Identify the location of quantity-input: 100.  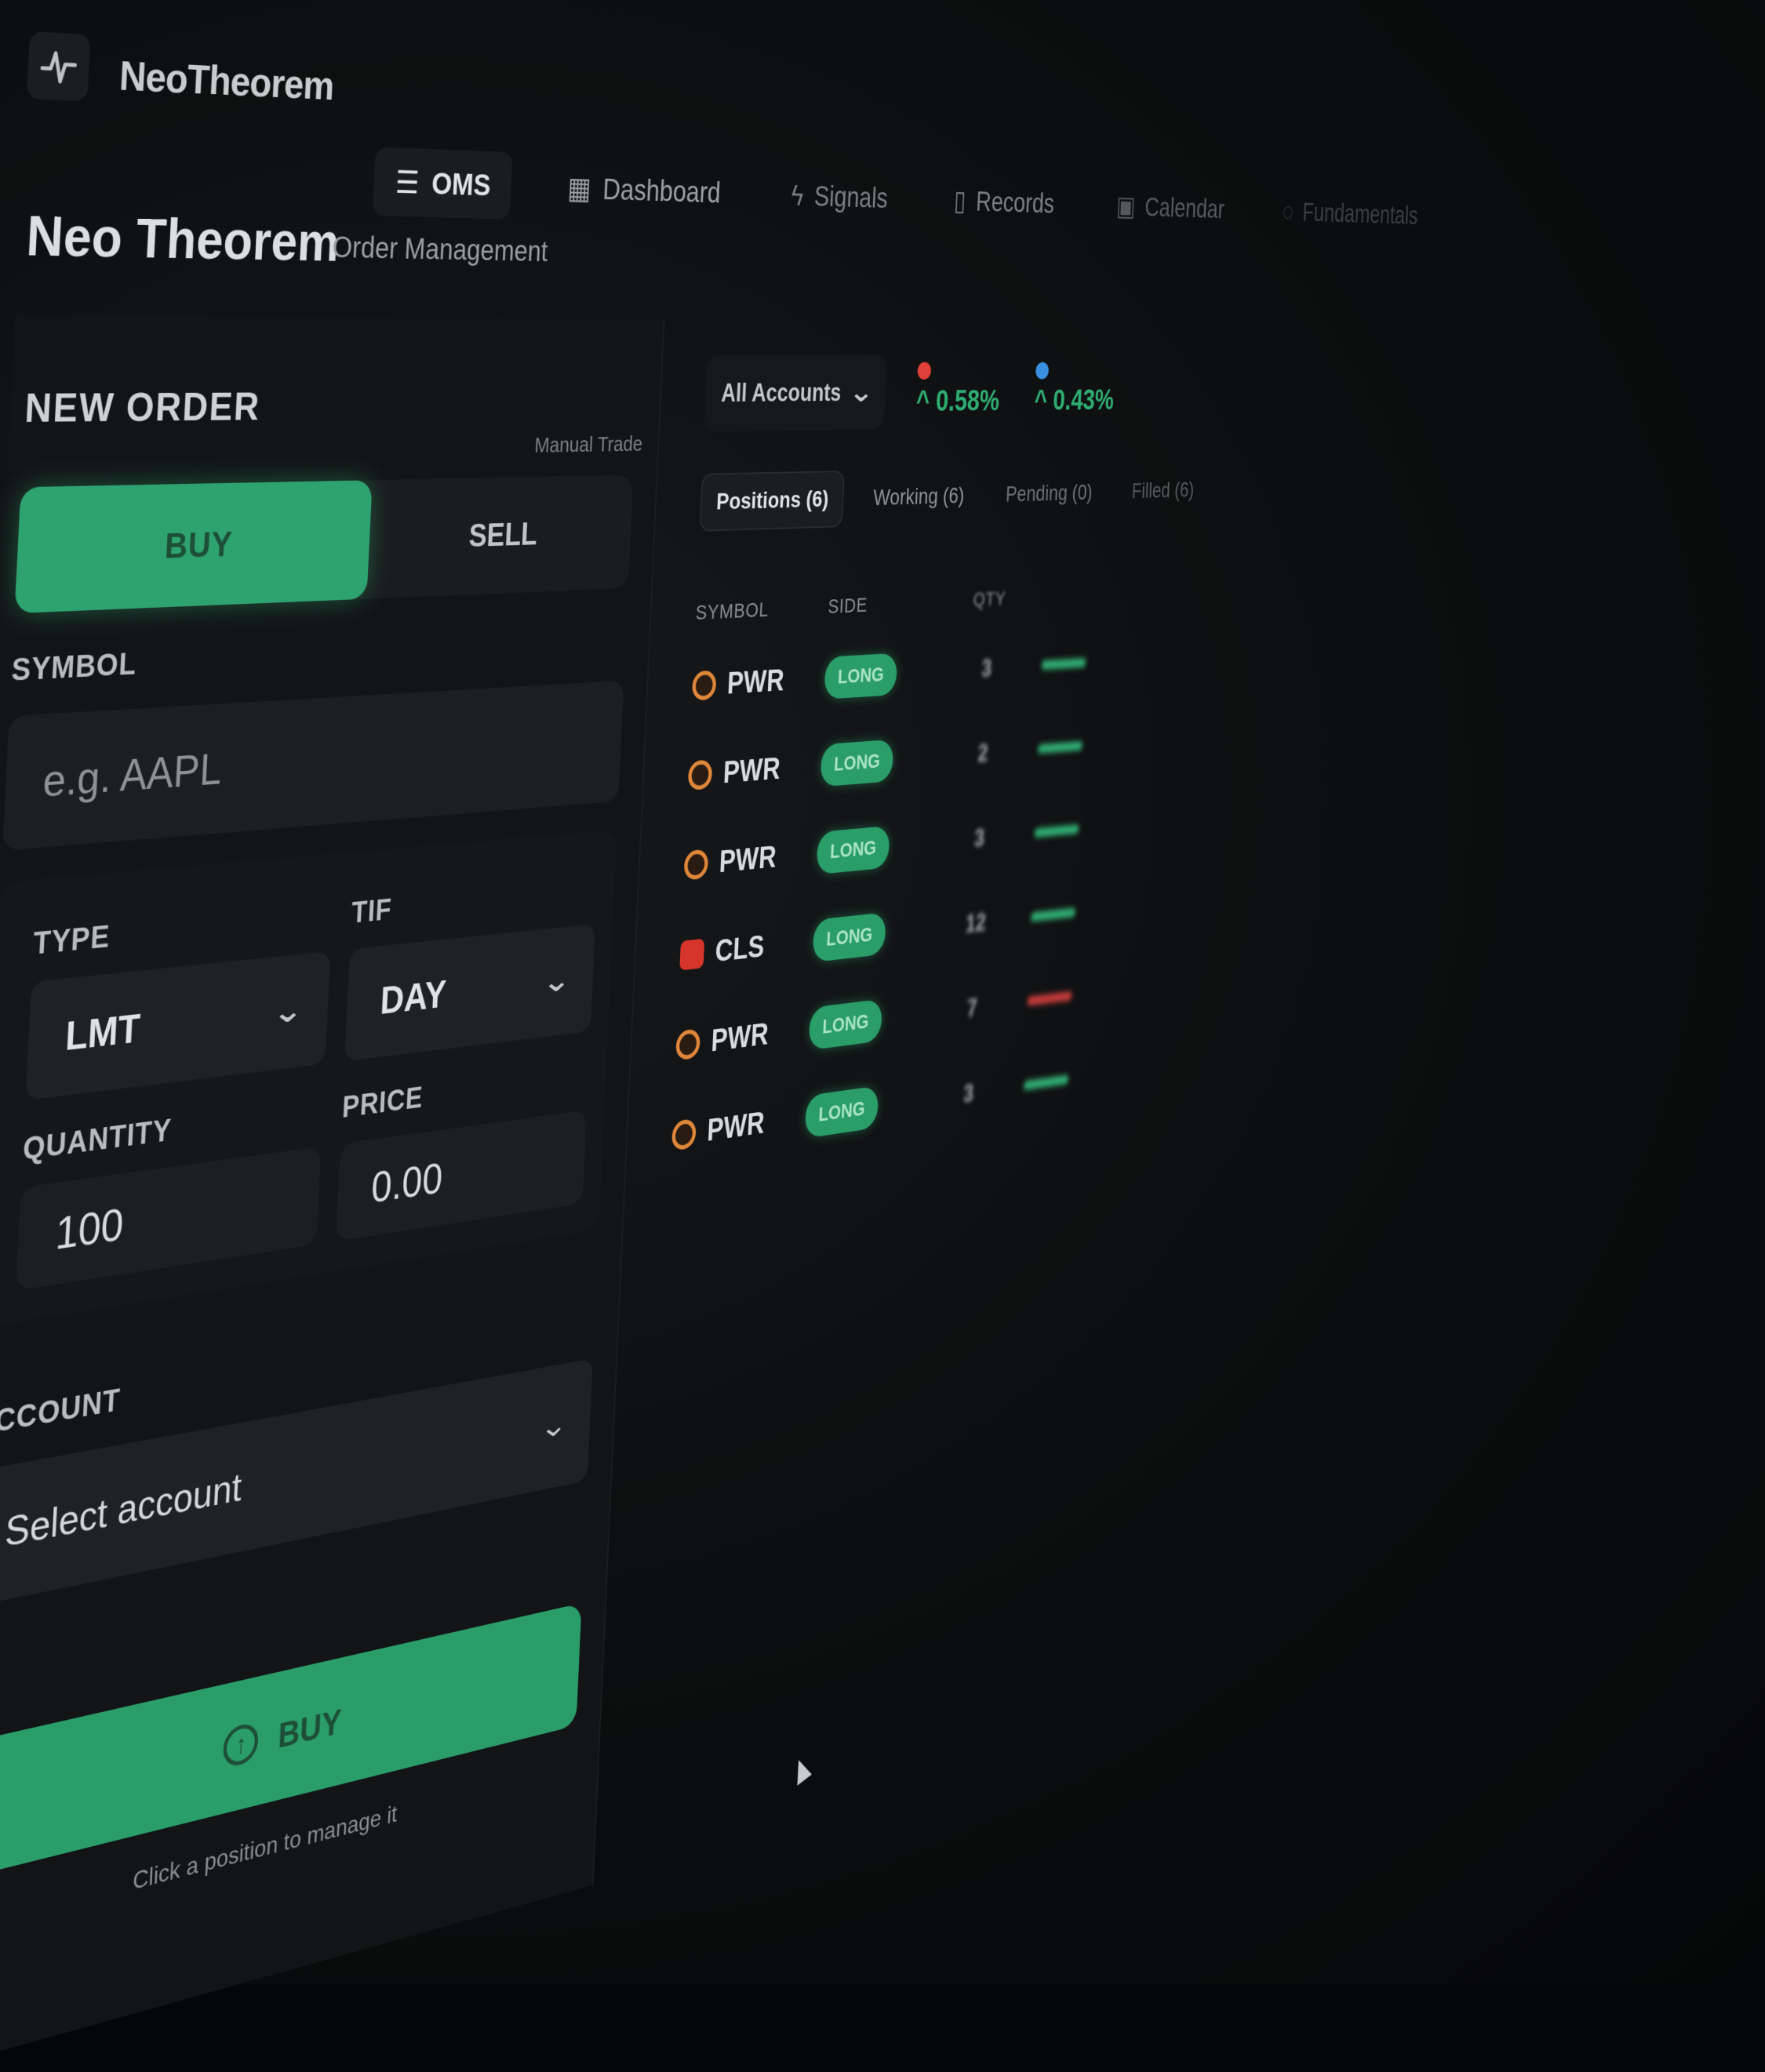
(169, 1218).